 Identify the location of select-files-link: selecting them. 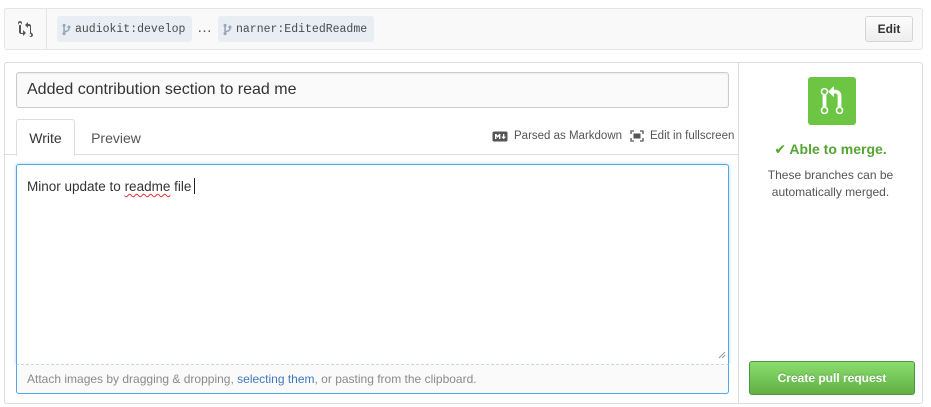
(275, 379).